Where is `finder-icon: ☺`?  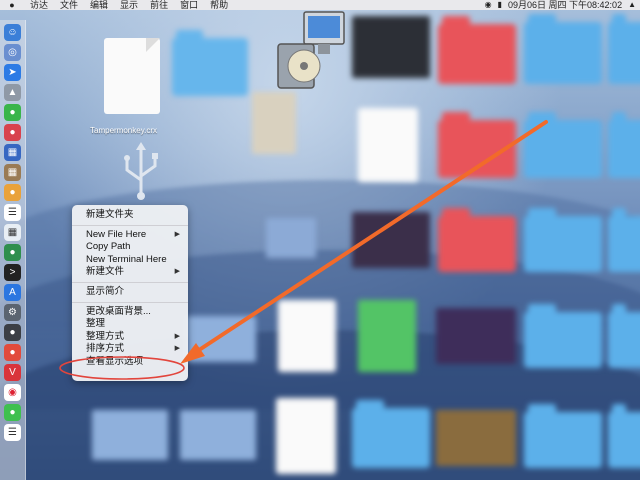
finder-icon: ☺ is located at coordinates (12, 32).